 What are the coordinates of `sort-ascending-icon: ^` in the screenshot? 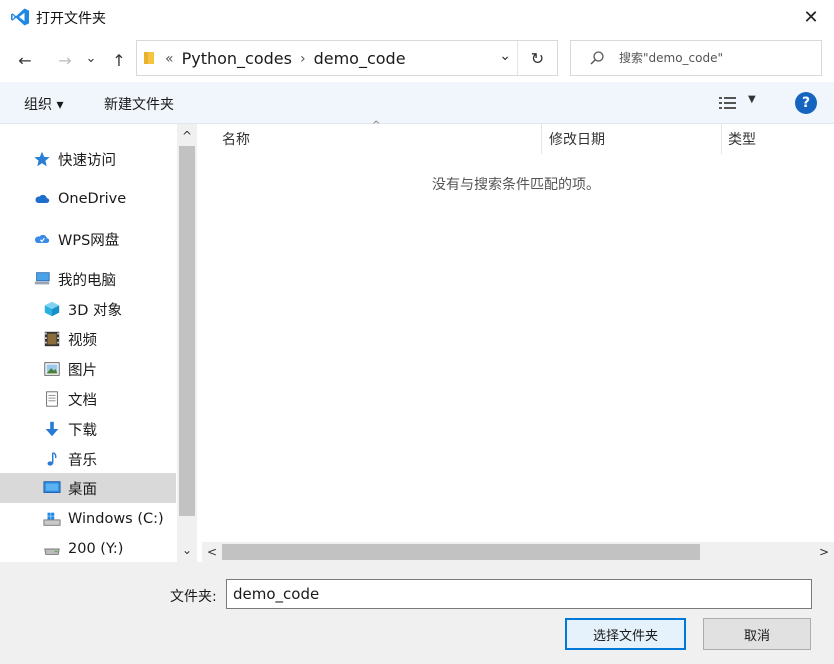 It's located at (376, 125).